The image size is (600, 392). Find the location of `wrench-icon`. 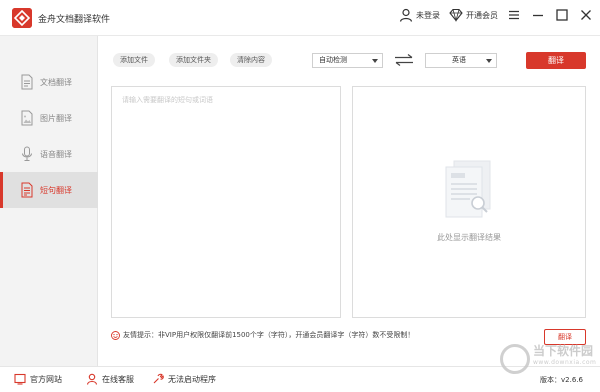

wrench-icon is located at coordinates (158, 378).